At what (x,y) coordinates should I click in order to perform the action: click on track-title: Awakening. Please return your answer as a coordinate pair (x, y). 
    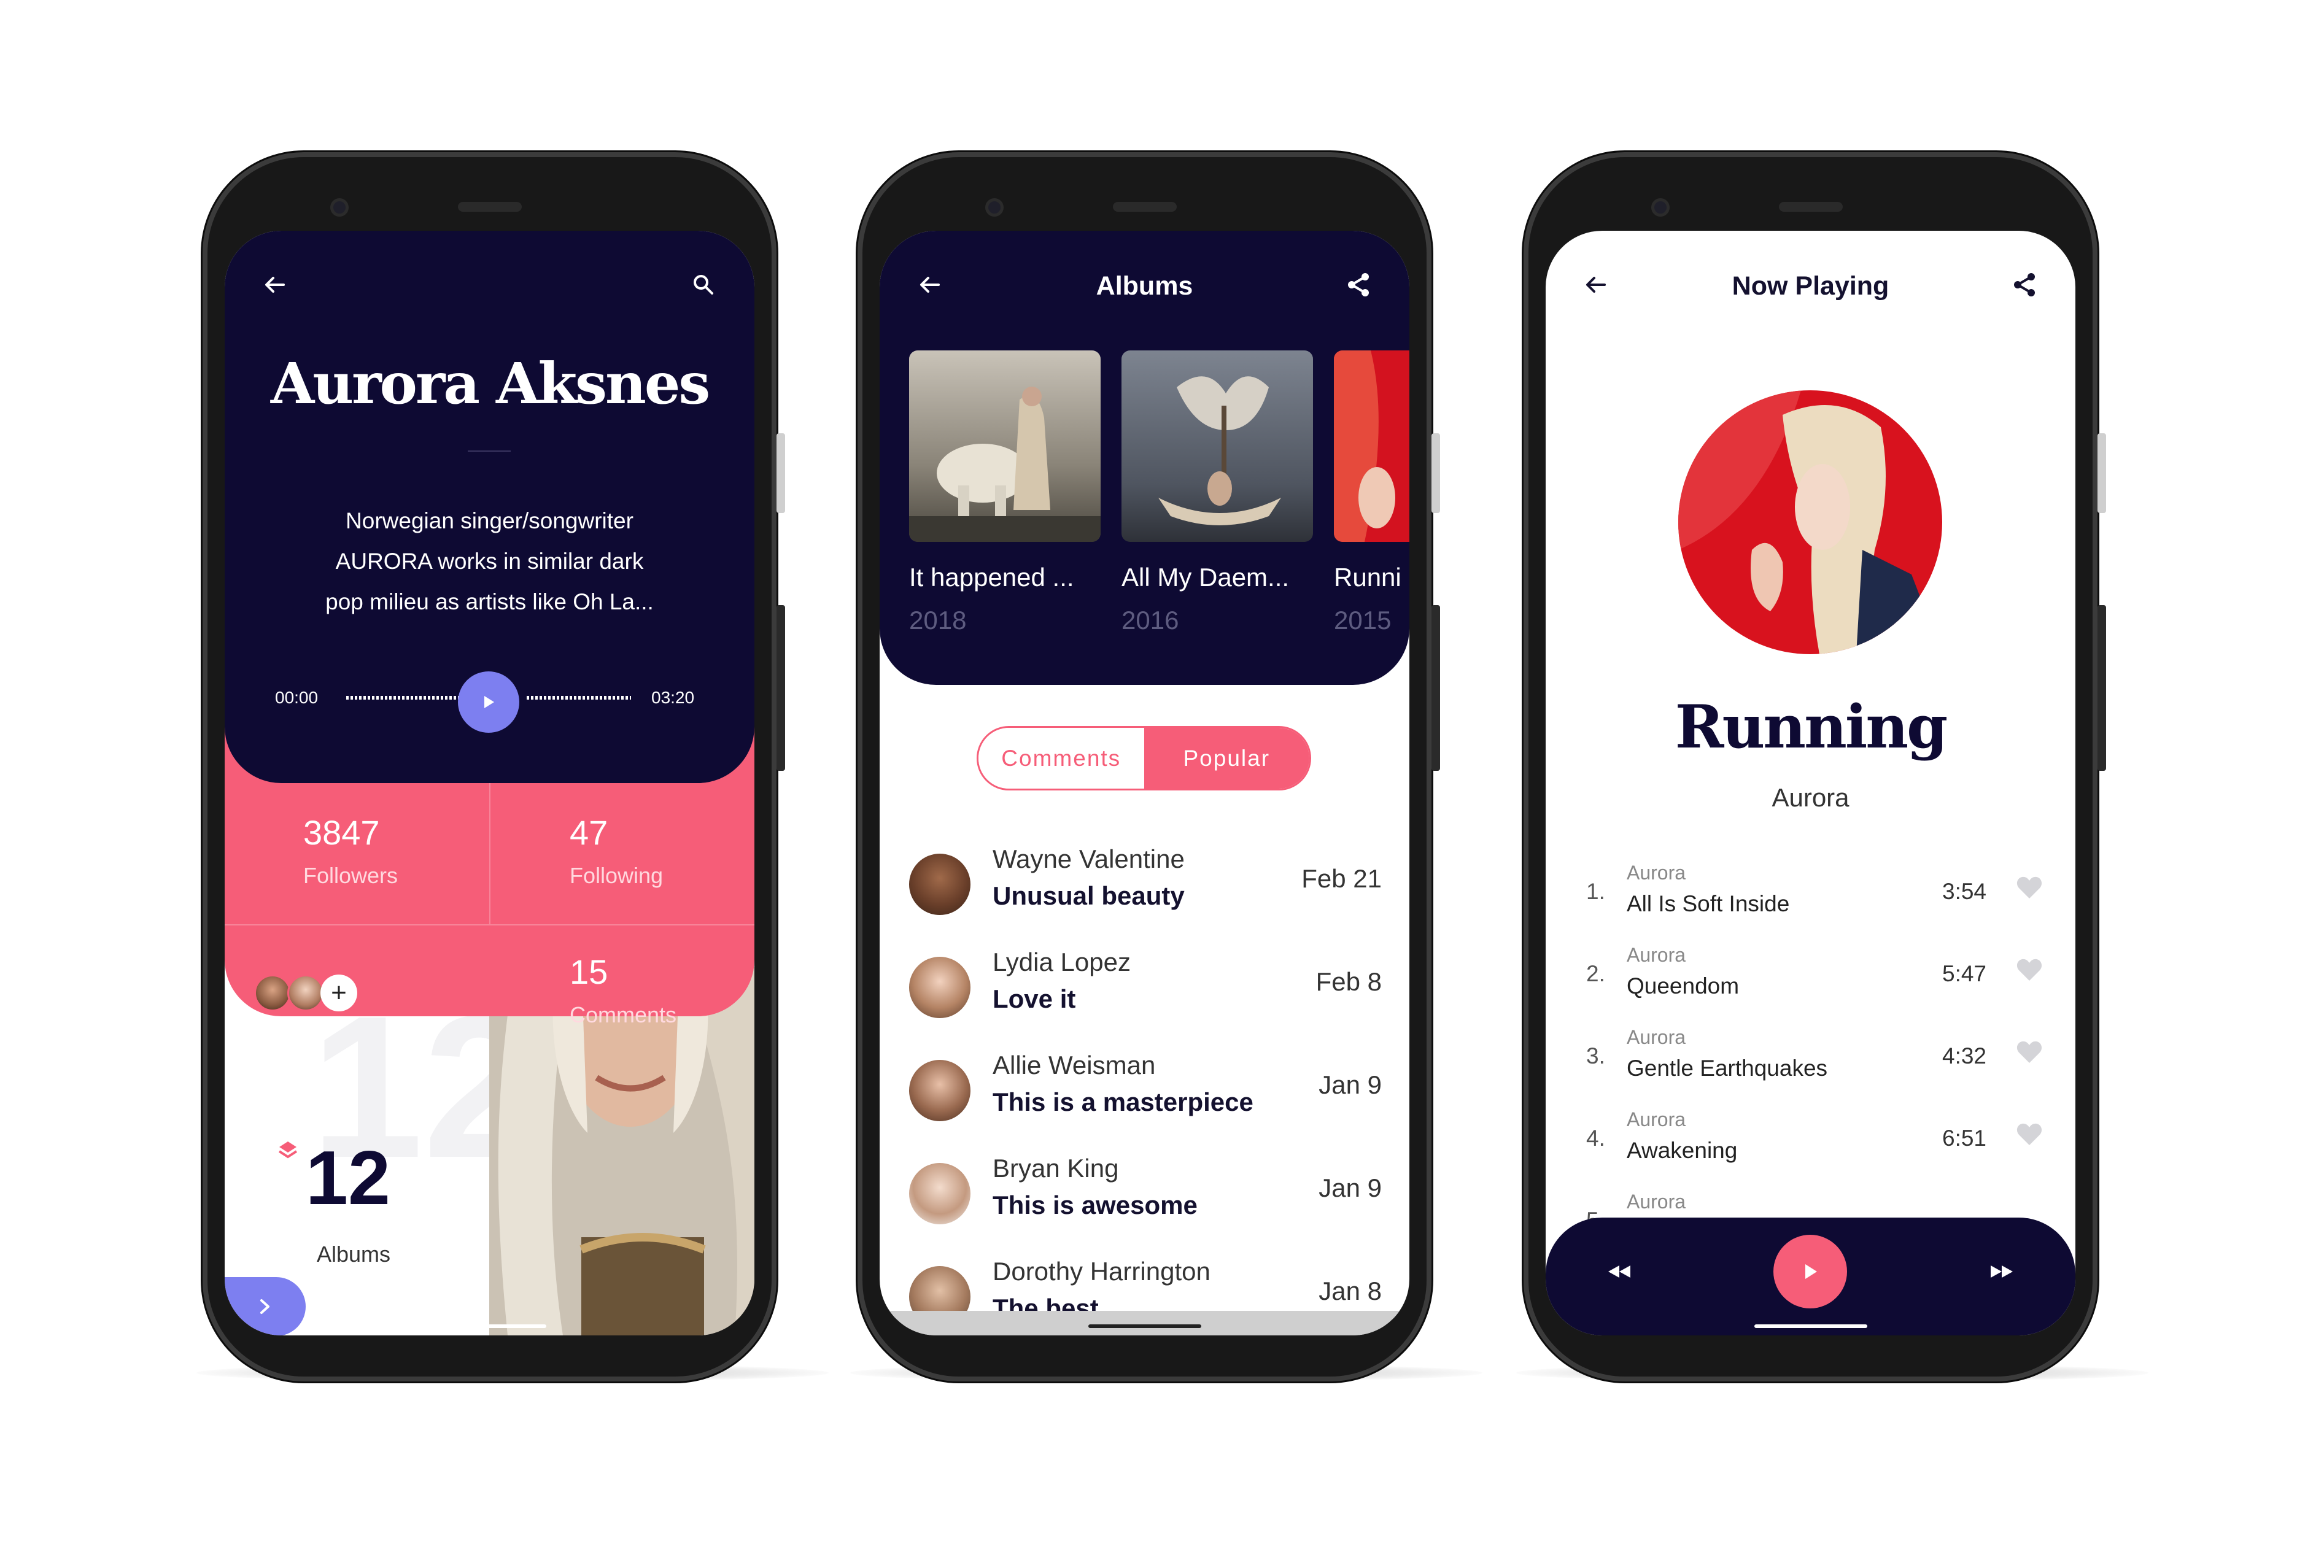
    Looking at the image, I should click on (1682, 1150).